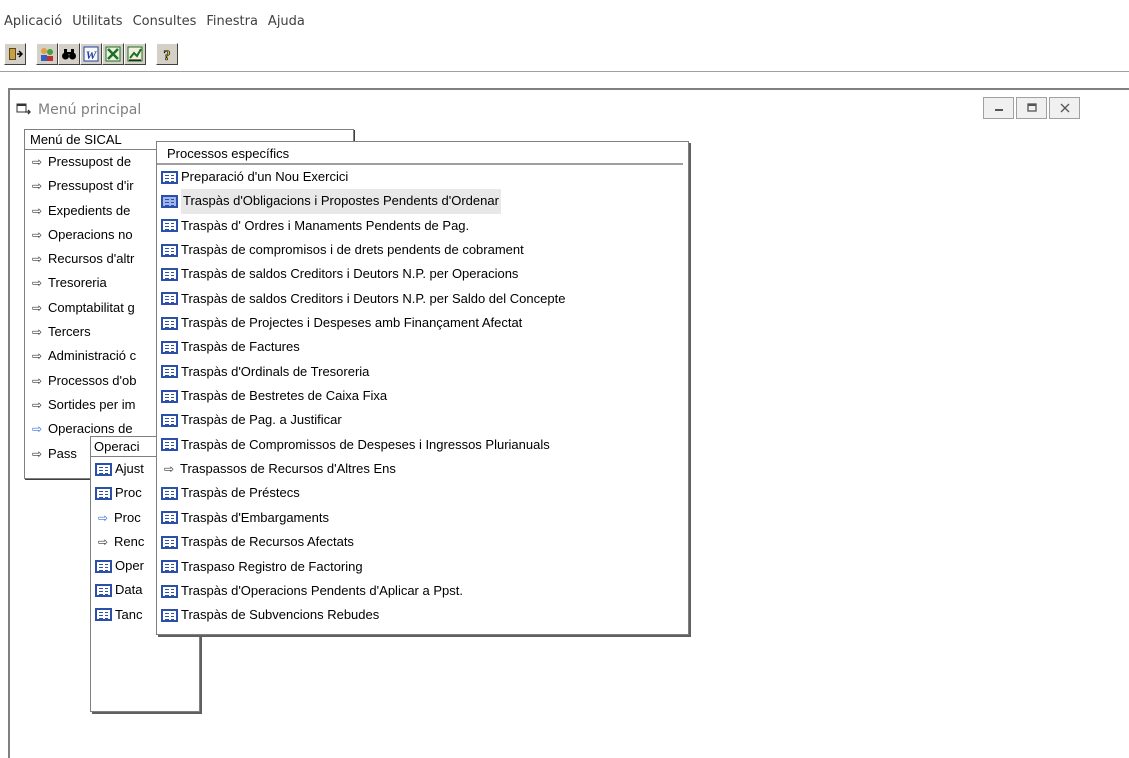 This screenshot has width=1129, height=758. What do you see at coordinates (422, 347) in the screenshot?
I see `processos-especifics-item: Traspàs de Factures` at bounding box center [422, 347].